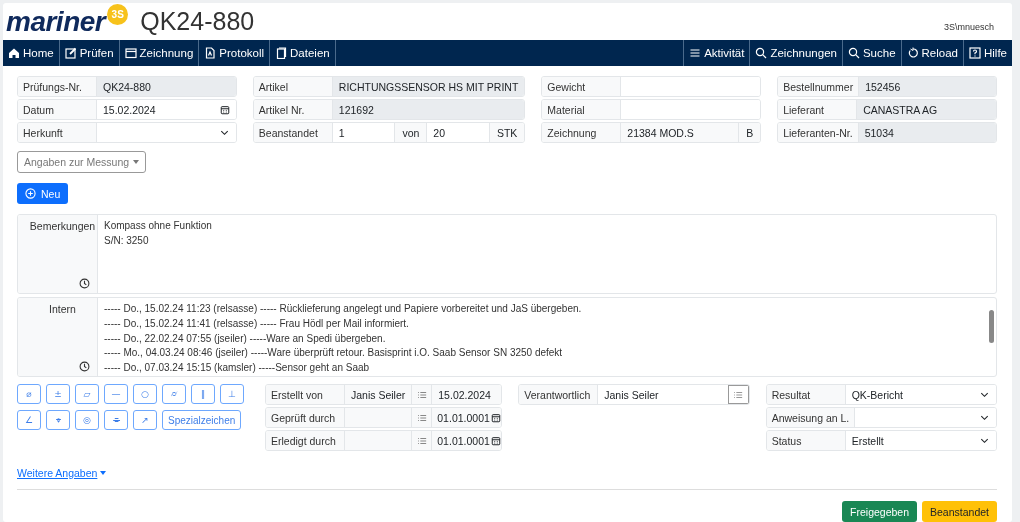 This screenshot has height=522, width=1020. Describe the element at coordinates (581, 86) in the screenshot. I see `field-label: Gewicht` at that location.